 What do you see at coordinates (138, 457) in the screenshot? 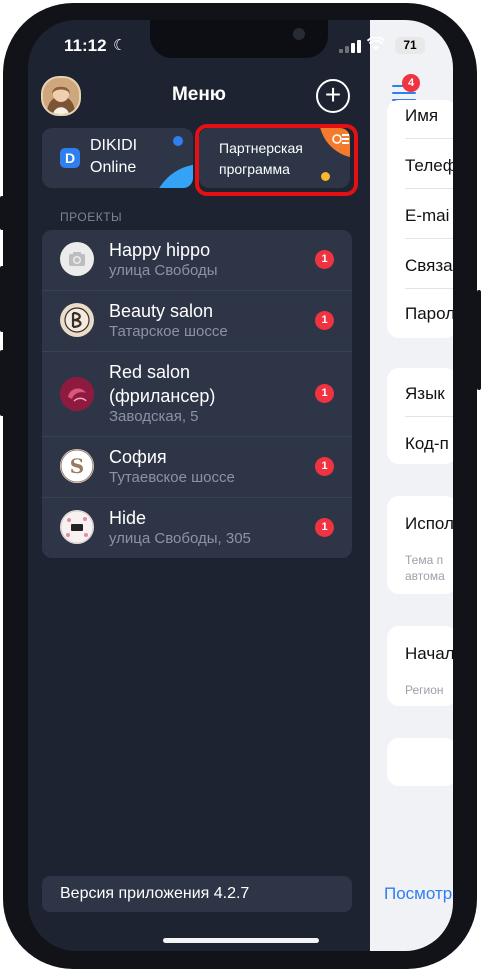
I see `project-name: София` at bounding box center [138, 457].